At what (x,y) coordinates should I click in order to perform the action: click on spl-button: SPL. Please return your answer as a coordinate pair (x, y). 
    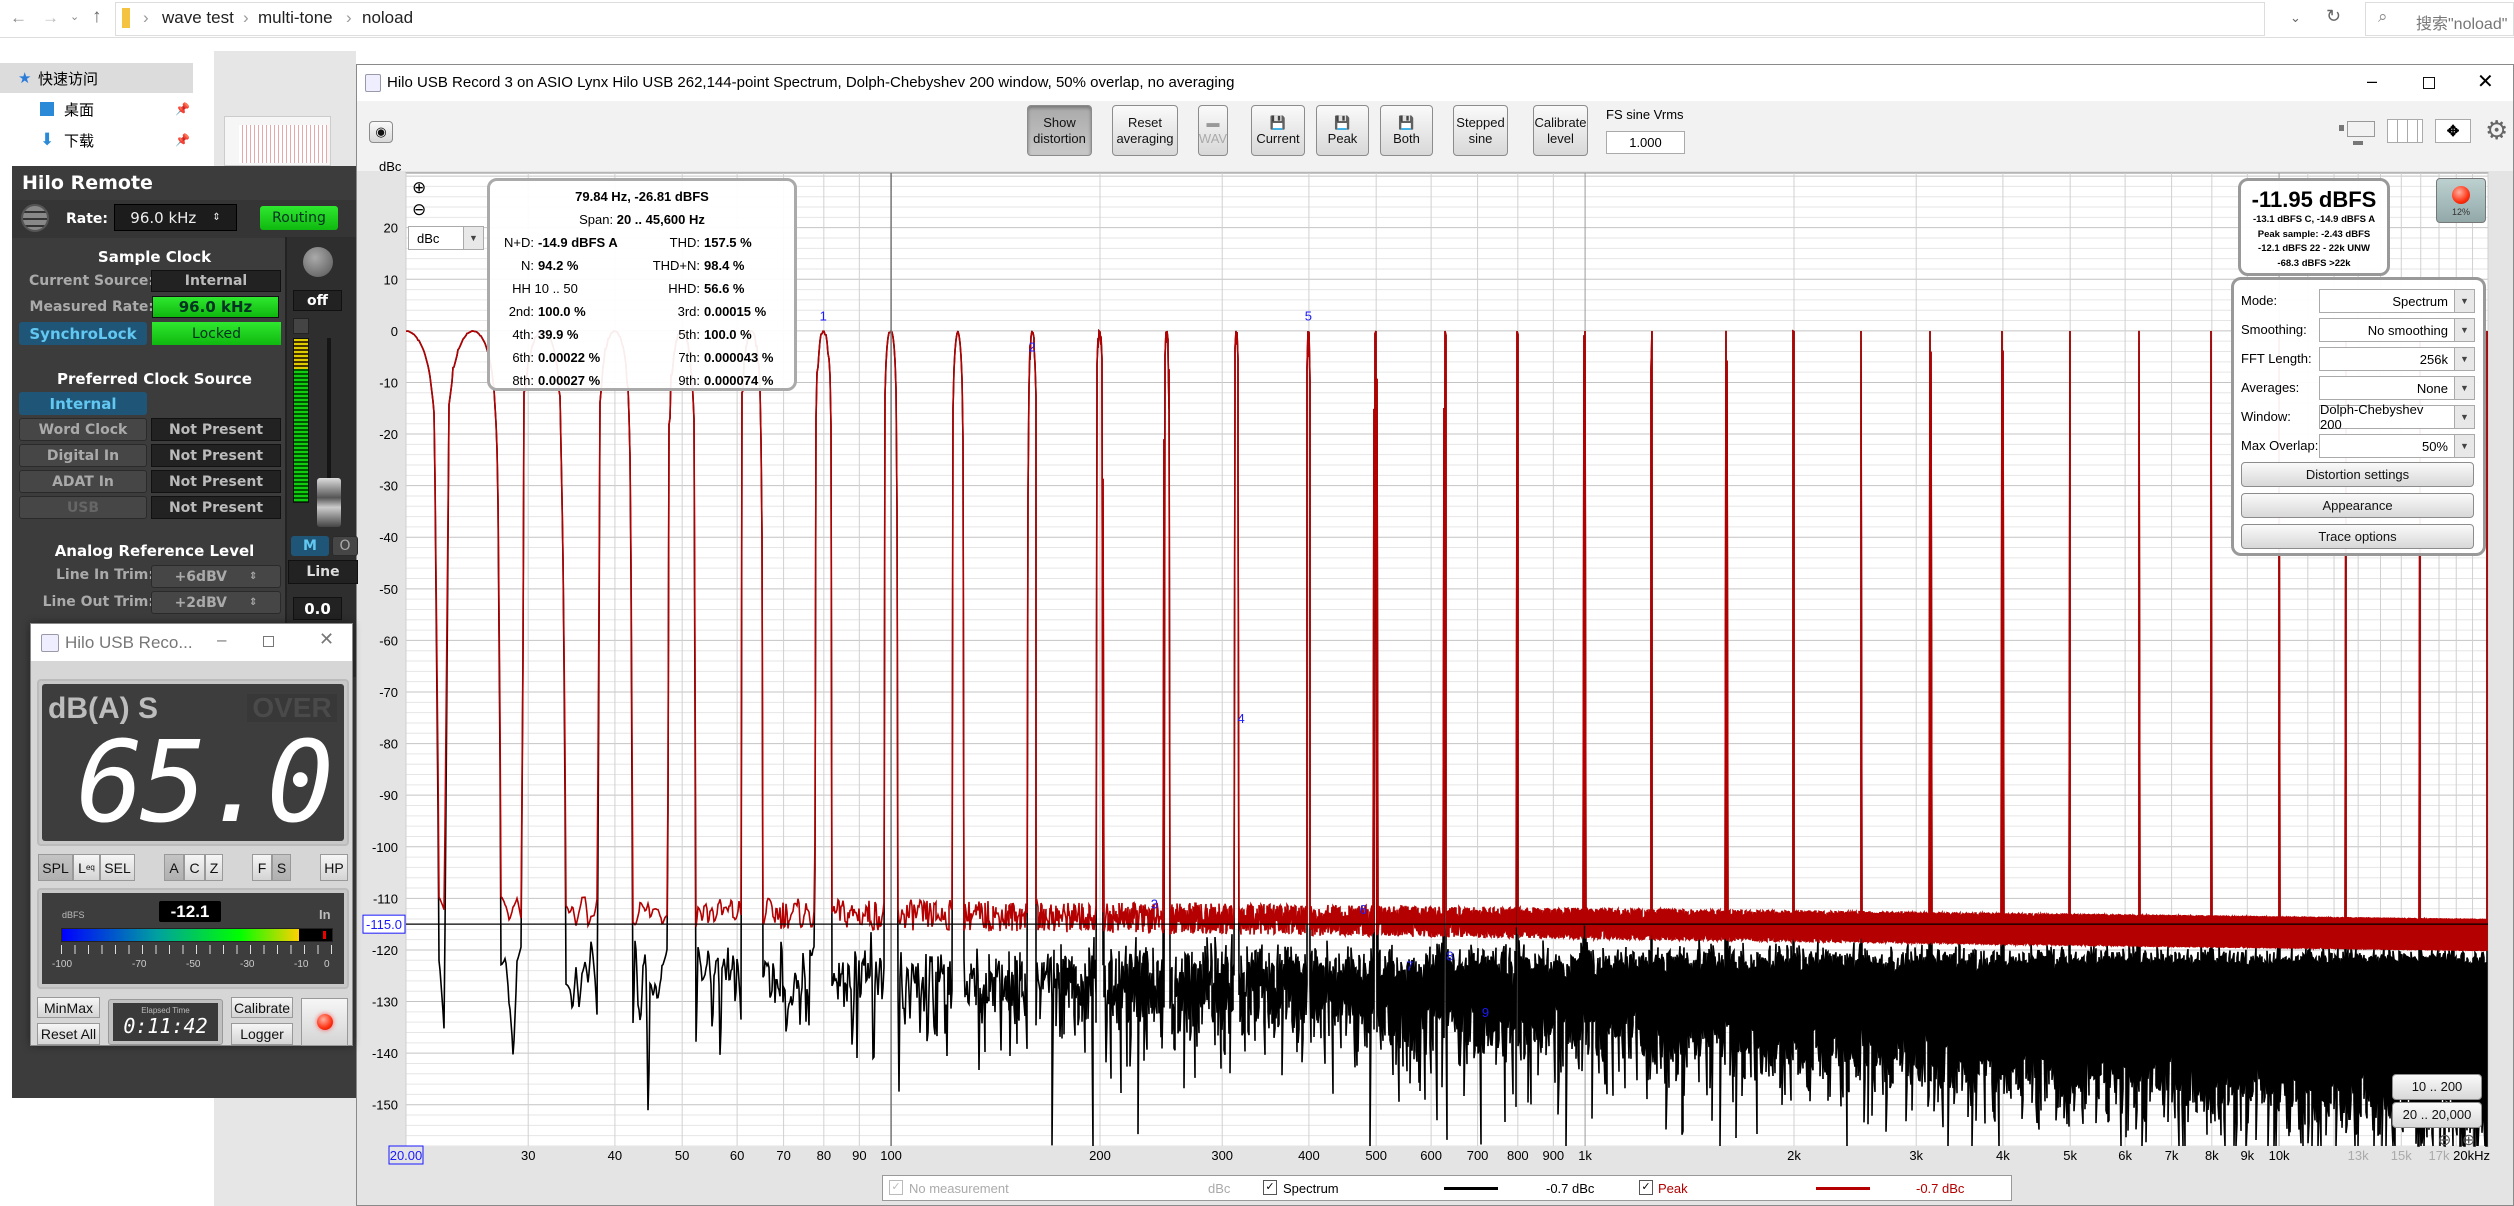
    Looking at the image, I should click on (55, 867).